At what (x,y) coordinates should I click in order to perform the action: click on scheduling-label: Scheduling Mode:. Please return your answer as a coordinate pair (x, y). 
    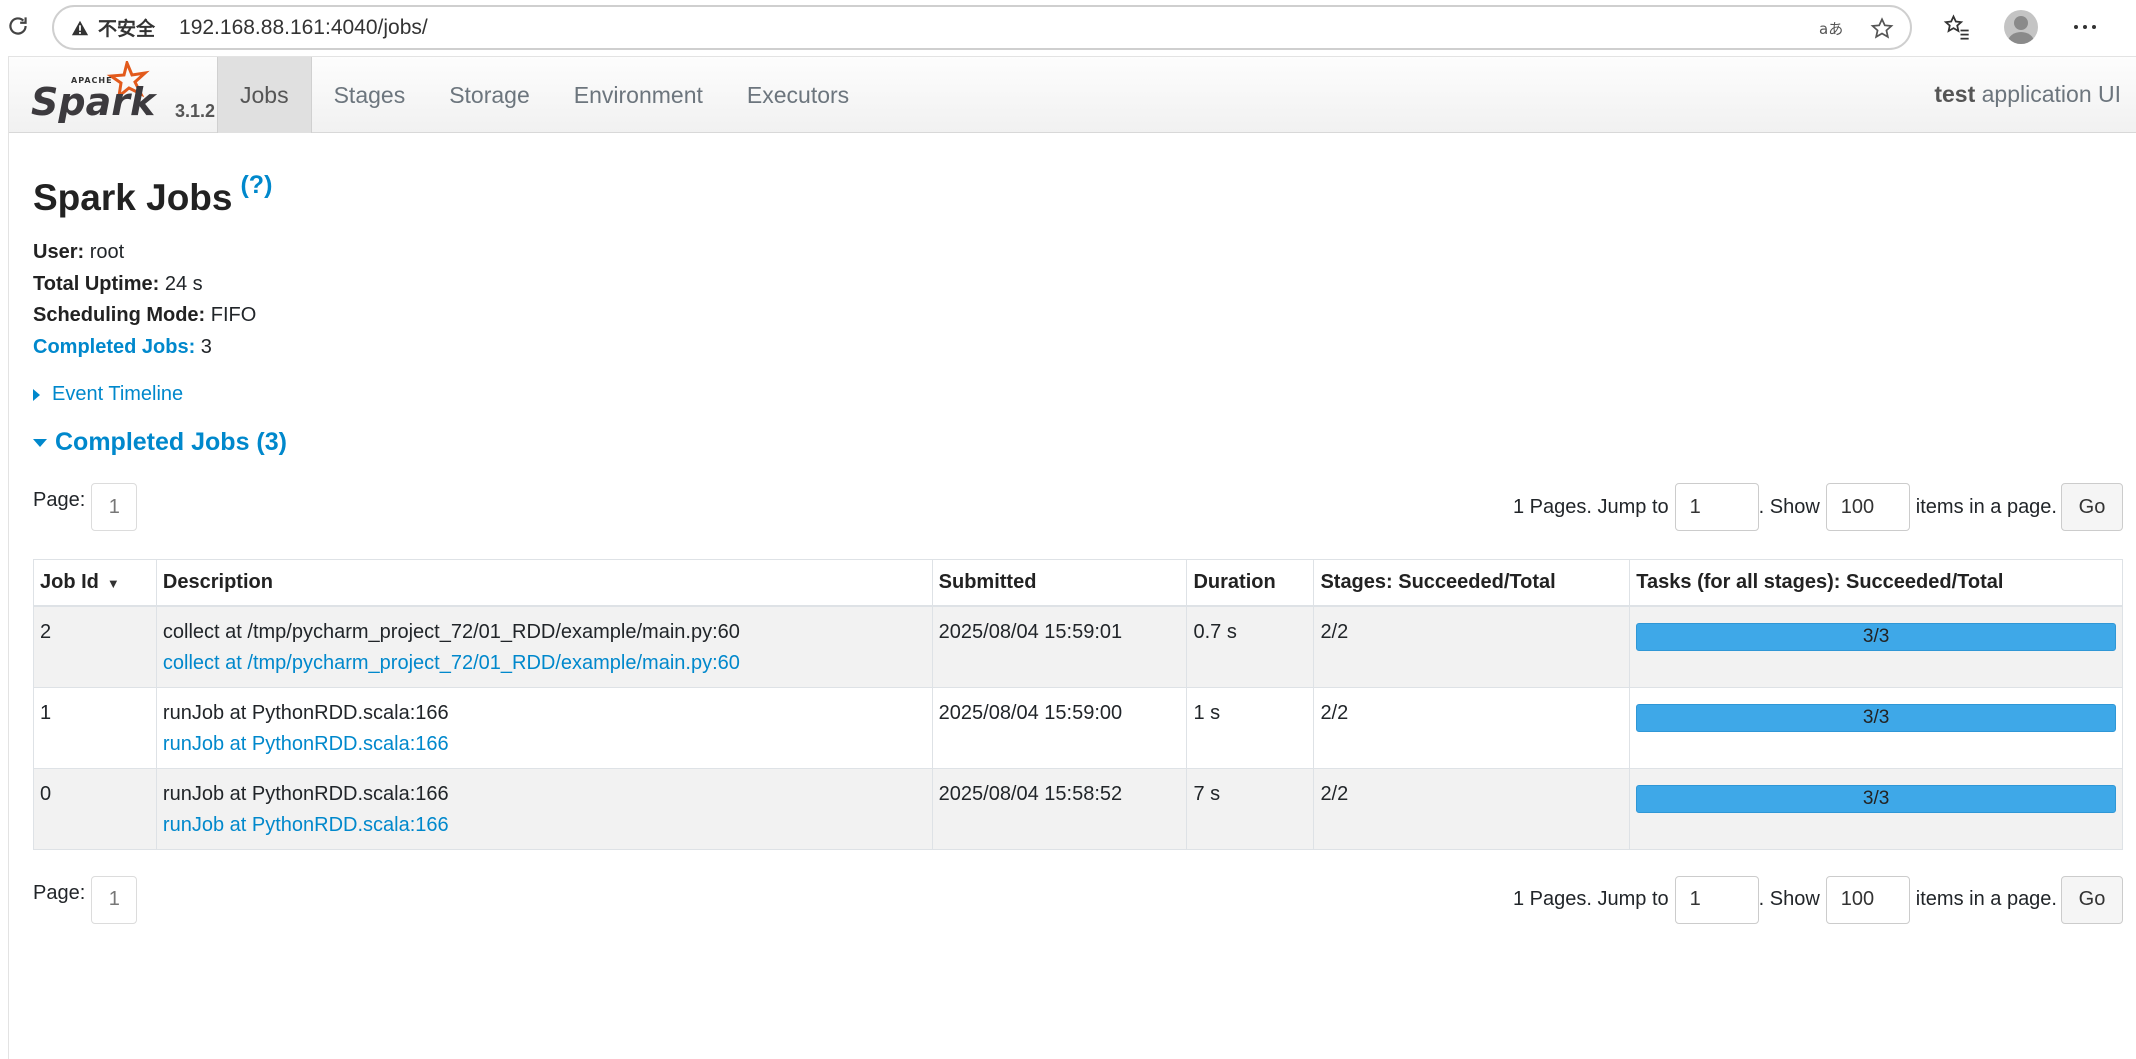
    Looking at the image, I should click on (119, 315).